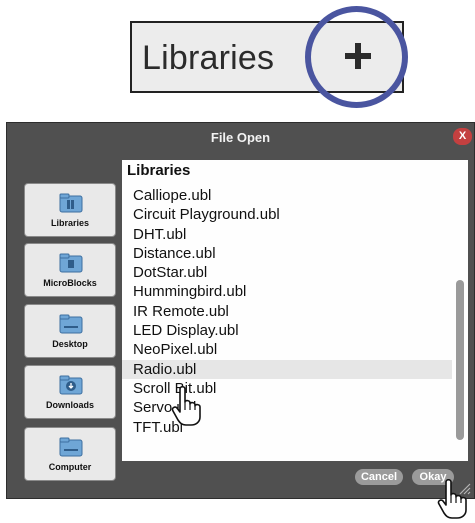 This screenshot has width=475, height=523. Describe the element at coordinates (287, 291) in the screenshot. I see `list-item: Hummingbird.ubl` at that location.